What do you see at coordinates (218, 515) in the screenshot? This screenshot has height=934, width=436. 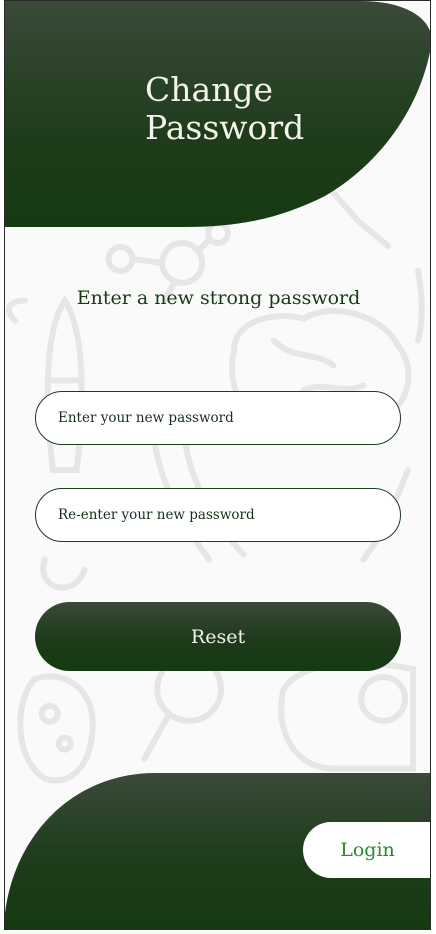 I see `confirm-password-field` at bounding box center [218, 515].